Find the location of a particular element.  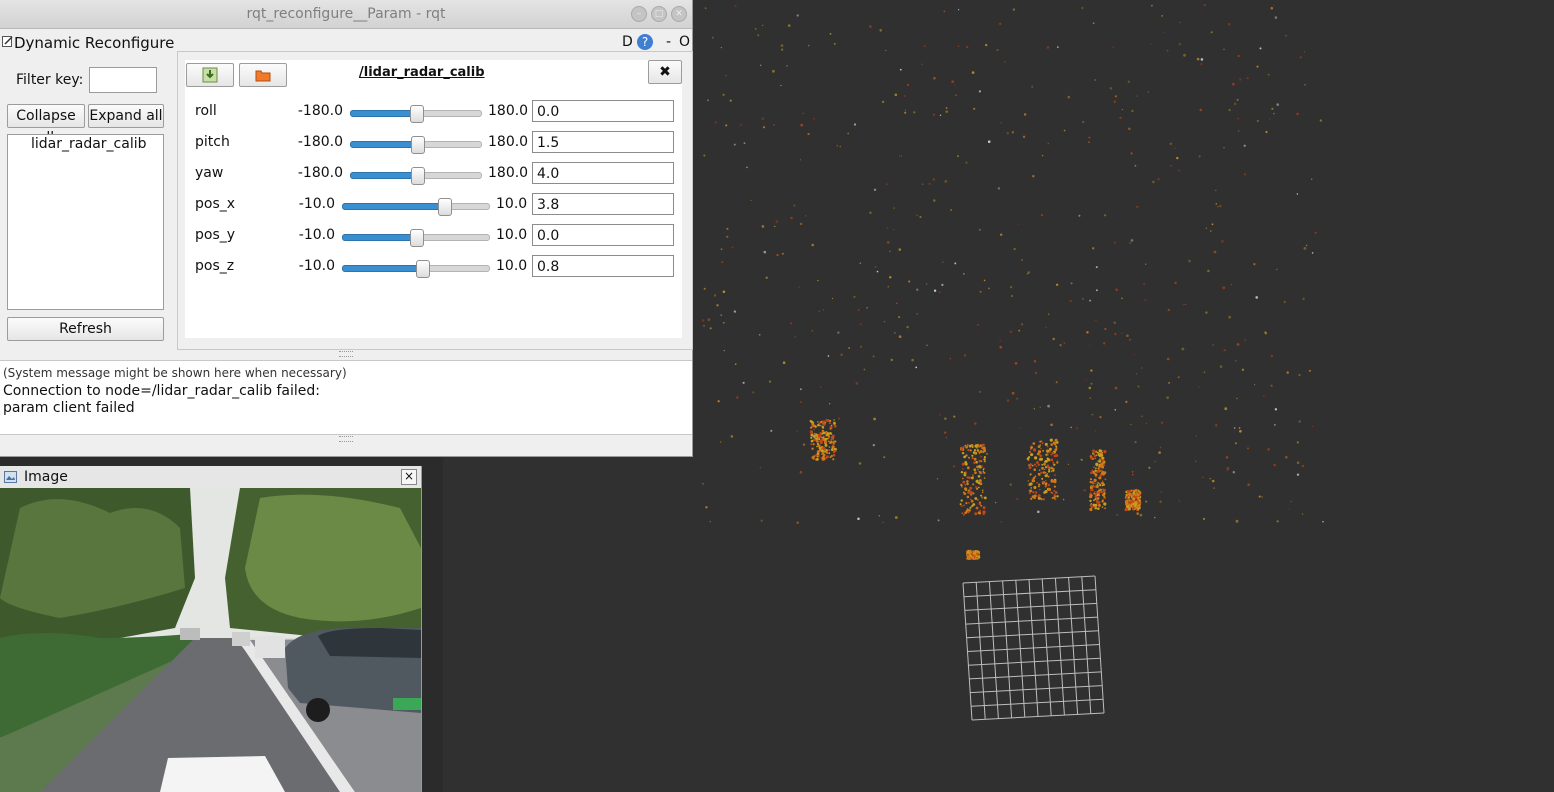

hide-button: - is located at coordinates (668, 42).